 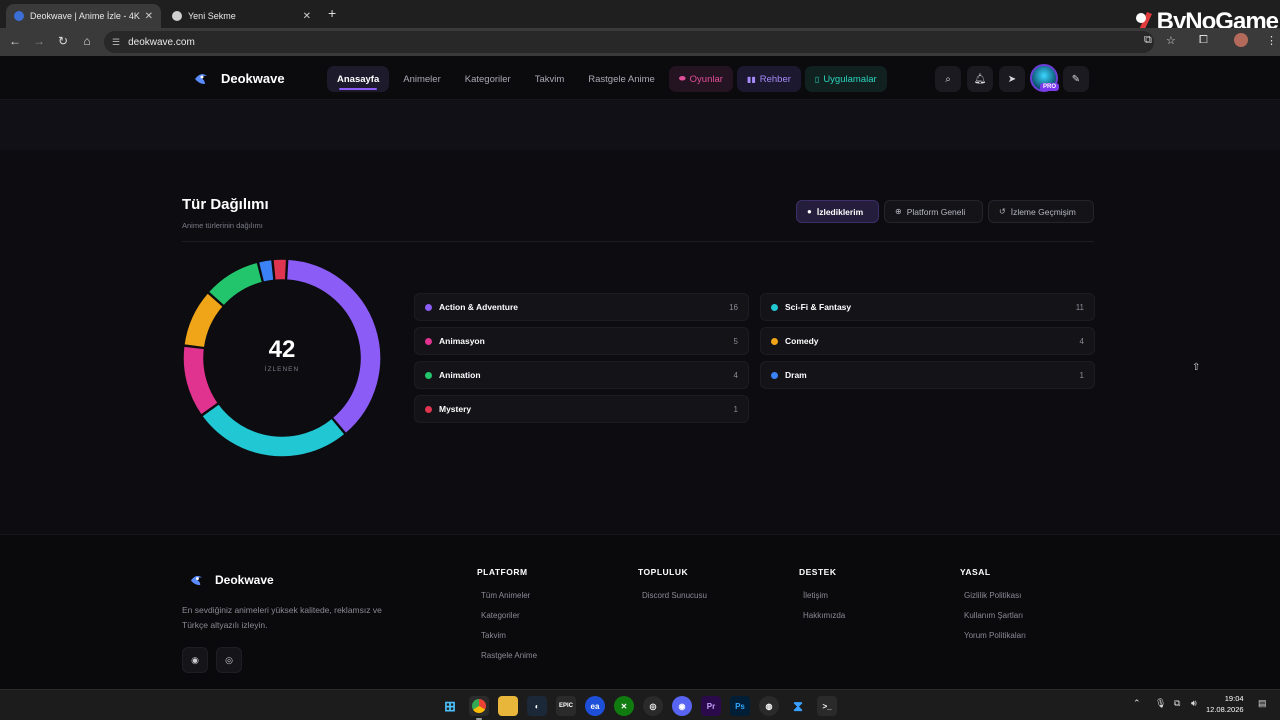 What do you see at coordinates (581, 375) in the screenshot?
I see `legend-item: Animation 4` at bounding box center [581, 375].